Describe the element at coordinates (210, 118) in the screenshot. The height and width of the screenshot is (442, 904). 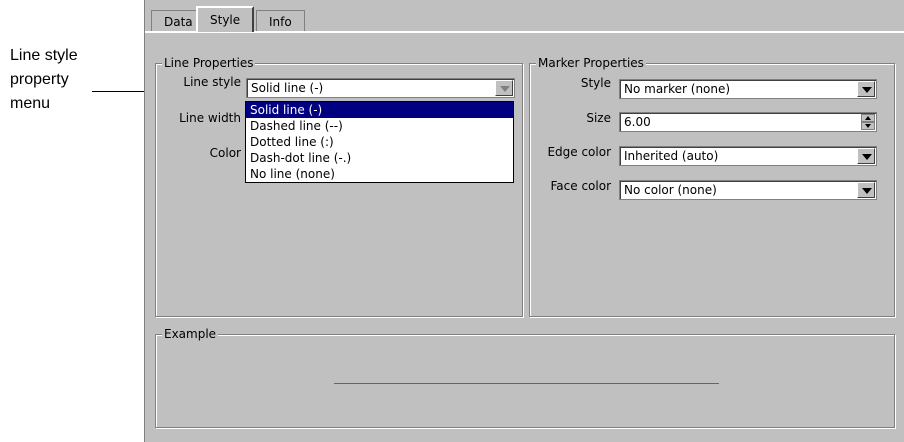
I see `line-width-label: Line width` at that location.